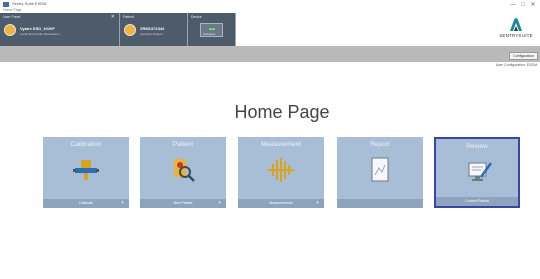 The height and width of the screenshot is (279, 540). I want to click on logo-text: SENTRYSUITE, so click(516, 35).